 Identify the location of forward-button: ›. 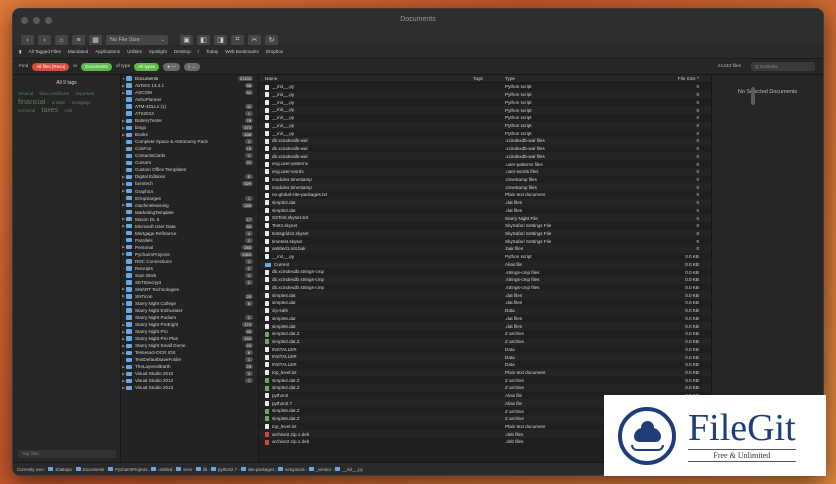
(44, 40).